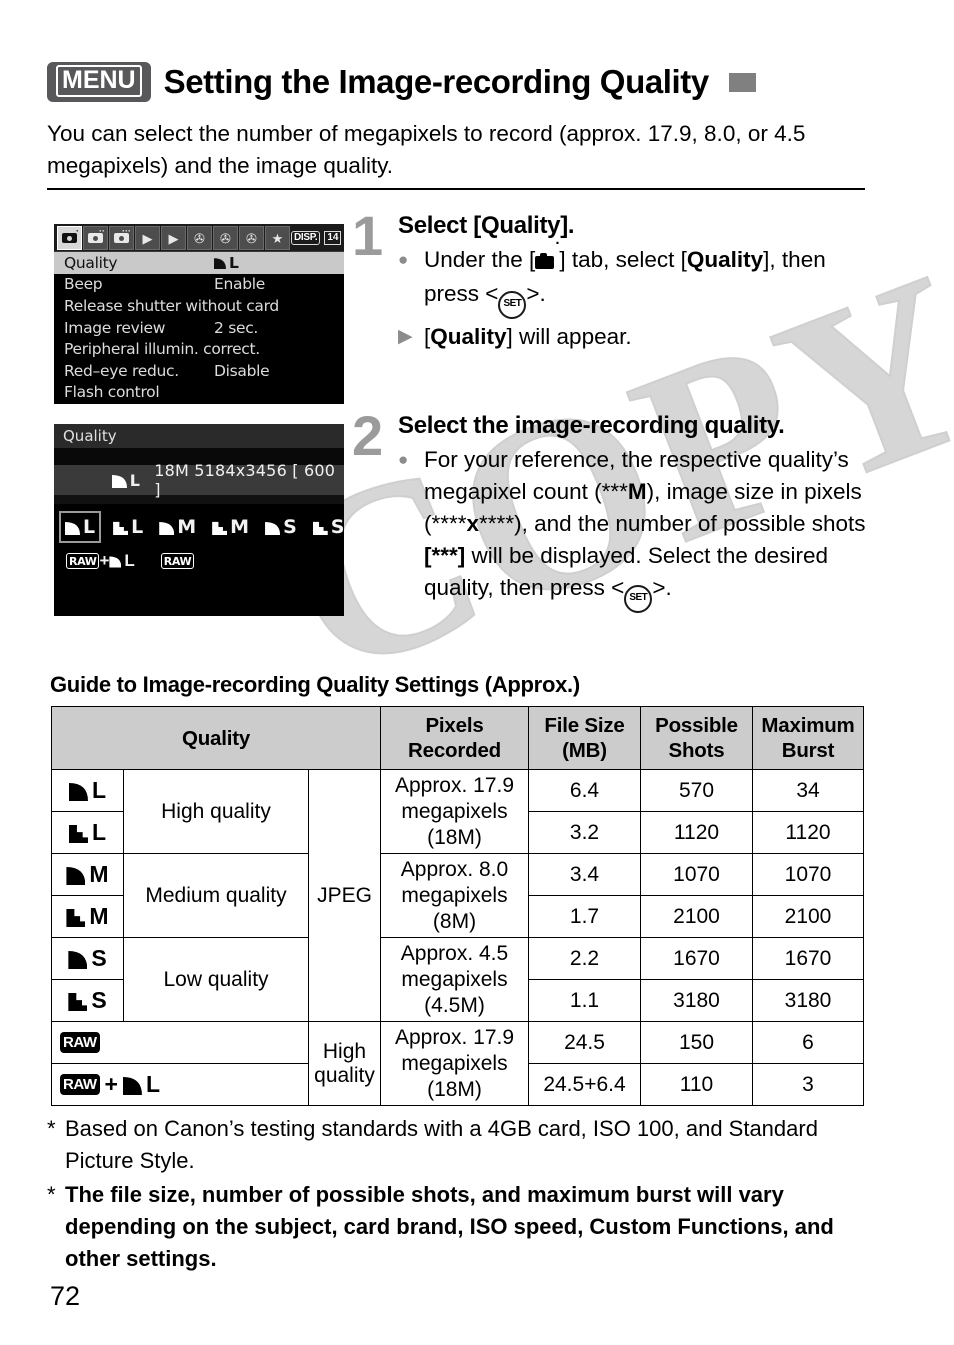  What do you see at coordinates (112, 392) in the screenshot?
I see `menu-row-label: Flash control` at bounding box center [112, 392].